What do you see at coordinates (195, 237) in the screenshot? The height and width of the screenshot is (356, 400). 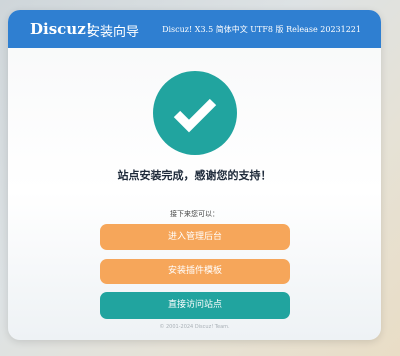 I see `admin-panel-button: 进入管理后台` at bounding box center [195, 237].